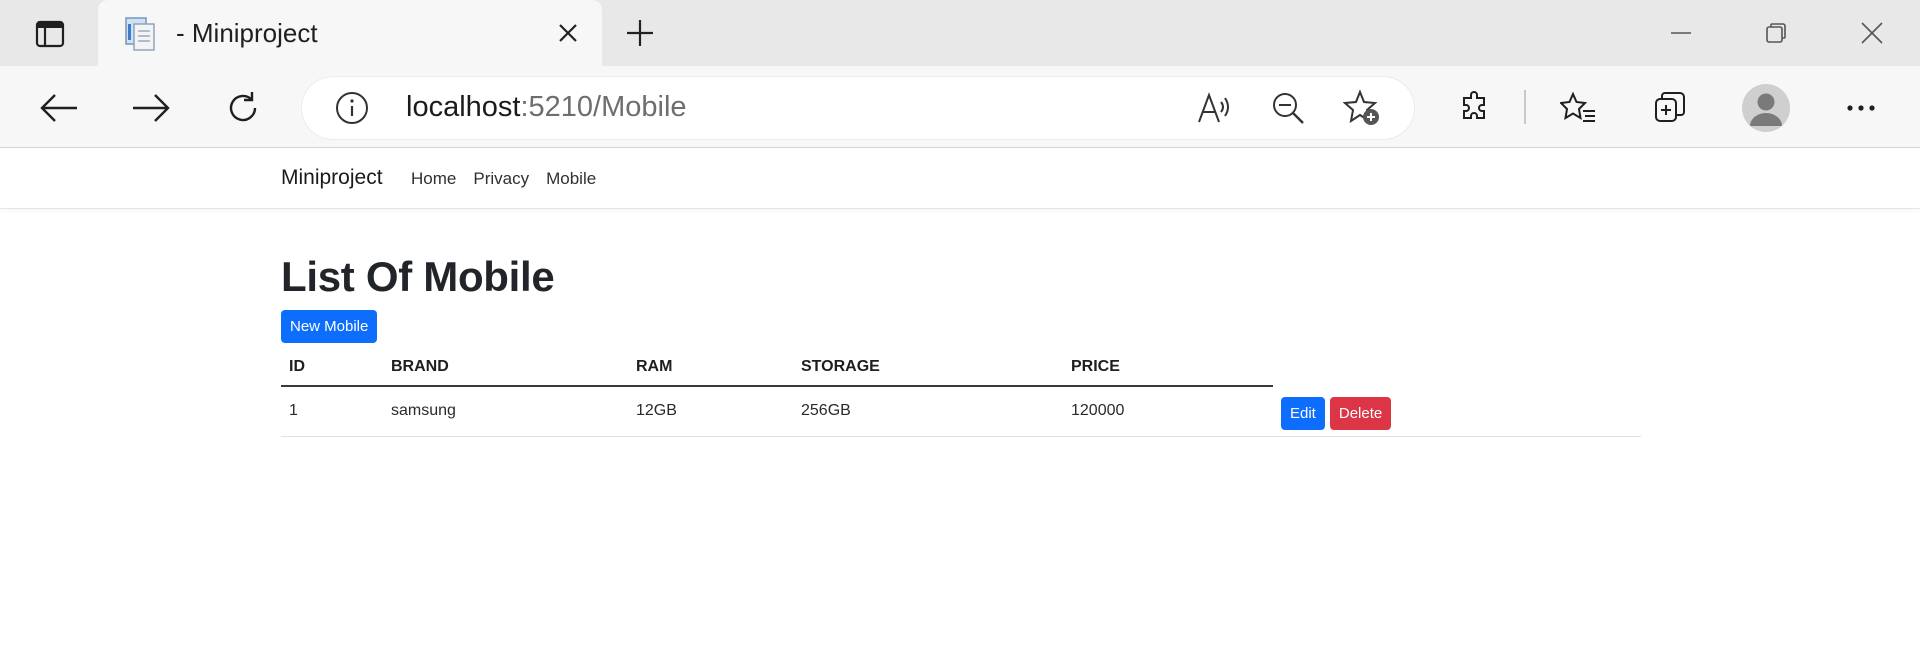 This screenshot has width=1920, height=645. Describe the element at coordinates (505, 411) in the screenshot. I see `cell-brand: samsung` at that location.